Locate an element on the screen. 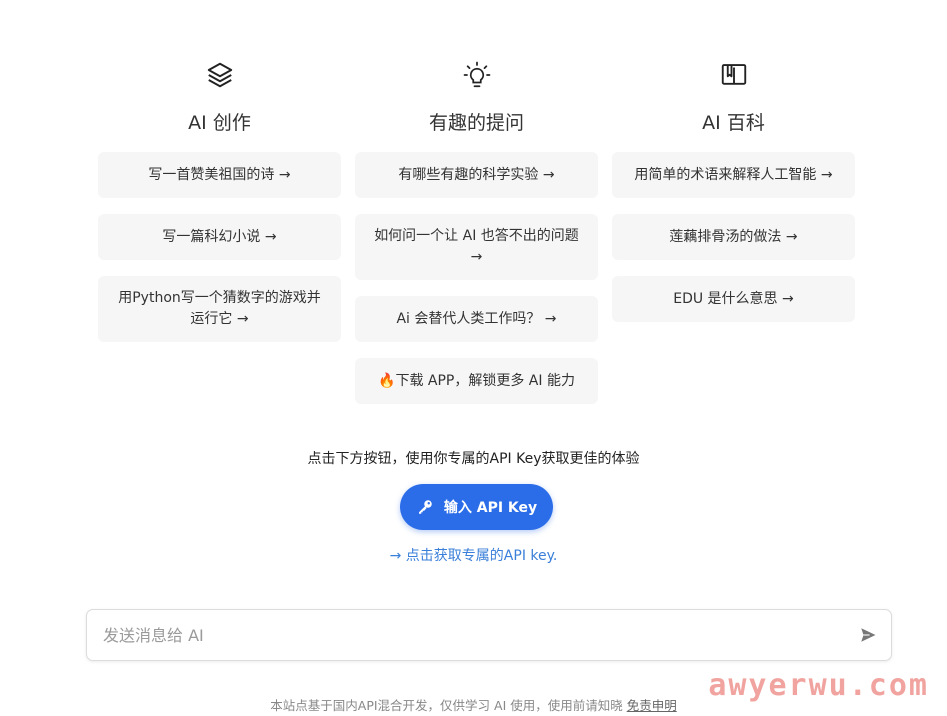  column-title: AI 百科 is located at coordinates (733, 123).